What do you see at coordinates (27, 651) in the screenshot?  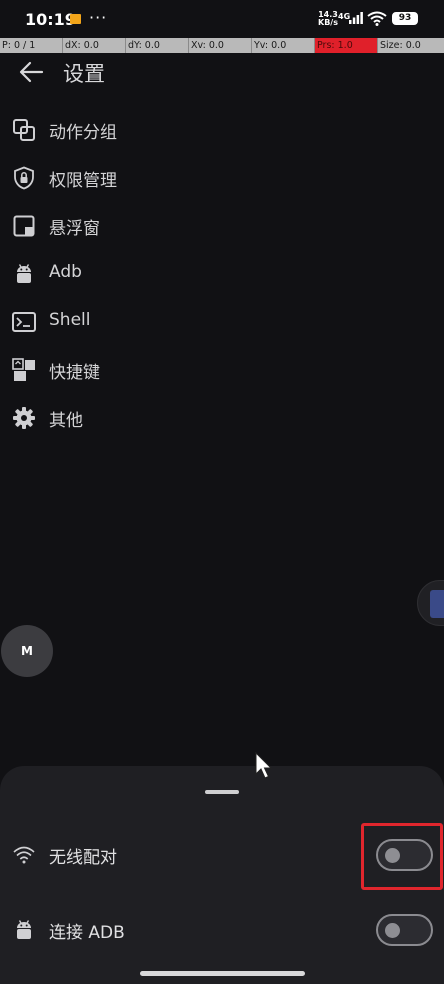 I see `floating-m-button: M` at bounding box center [27, 651].